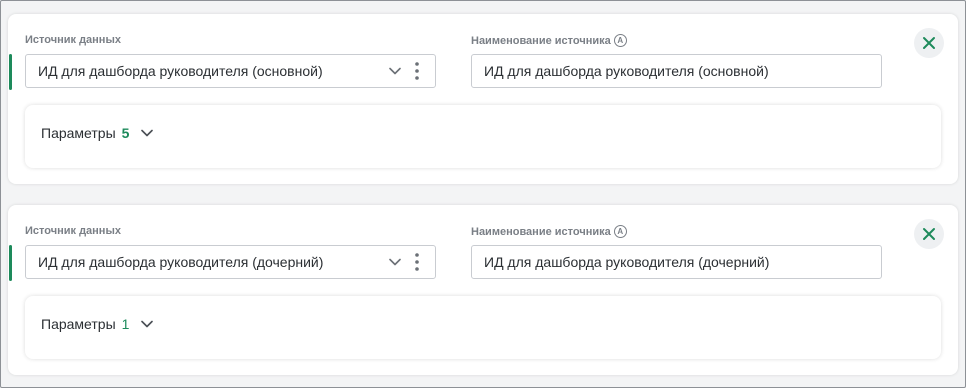 This screenshot has height=388, width=966. I want to click on data-source-select: ИД для дашборда руководителя (дочерний), so click(230, 262).